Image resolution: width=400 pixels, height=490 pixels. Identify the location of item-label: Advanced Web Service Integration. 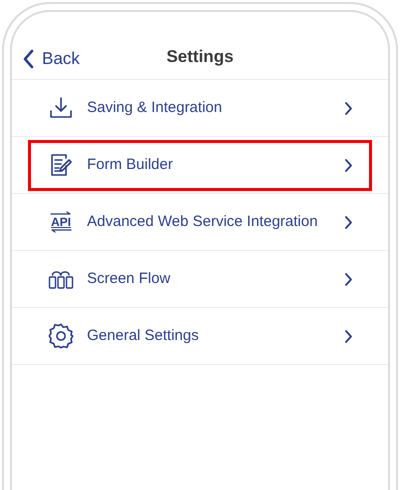
(203, 222).